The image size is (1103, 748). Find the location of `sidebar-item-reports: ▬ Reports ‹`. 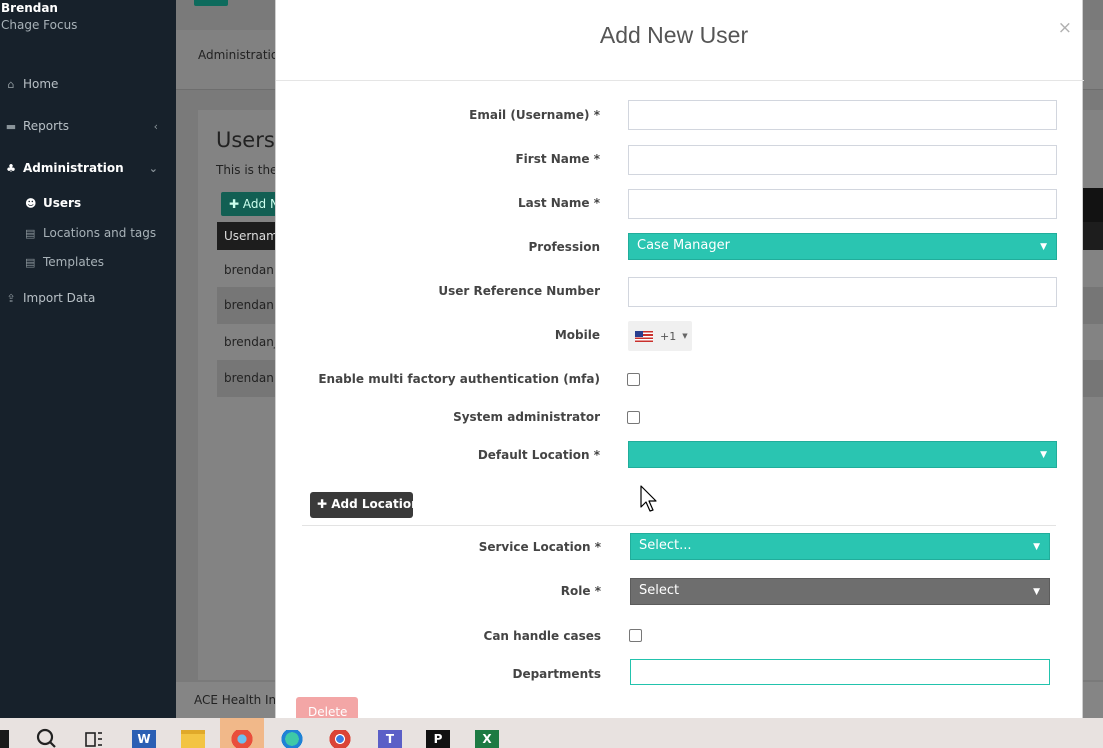

sidebar-item-reports: ▬ Reports ‹ is located at coordinates (88, 126).